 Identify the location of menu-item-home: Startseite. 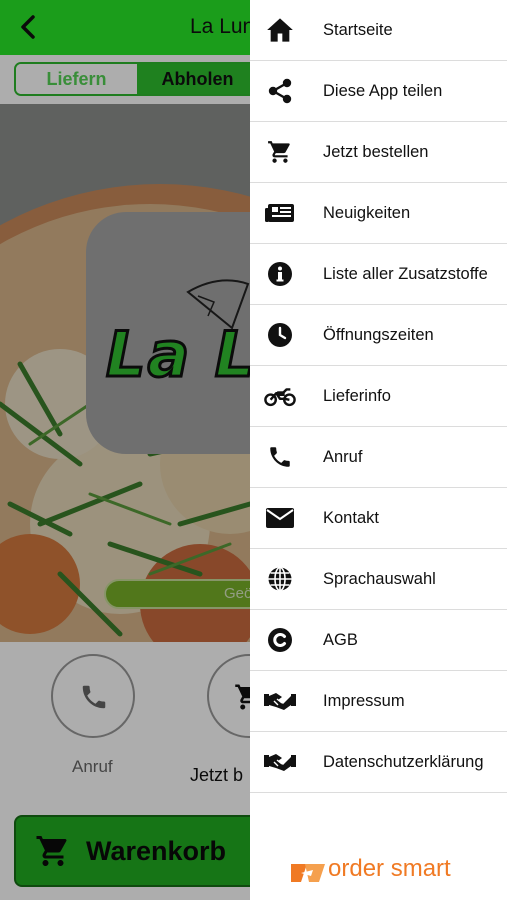
(378, 30).